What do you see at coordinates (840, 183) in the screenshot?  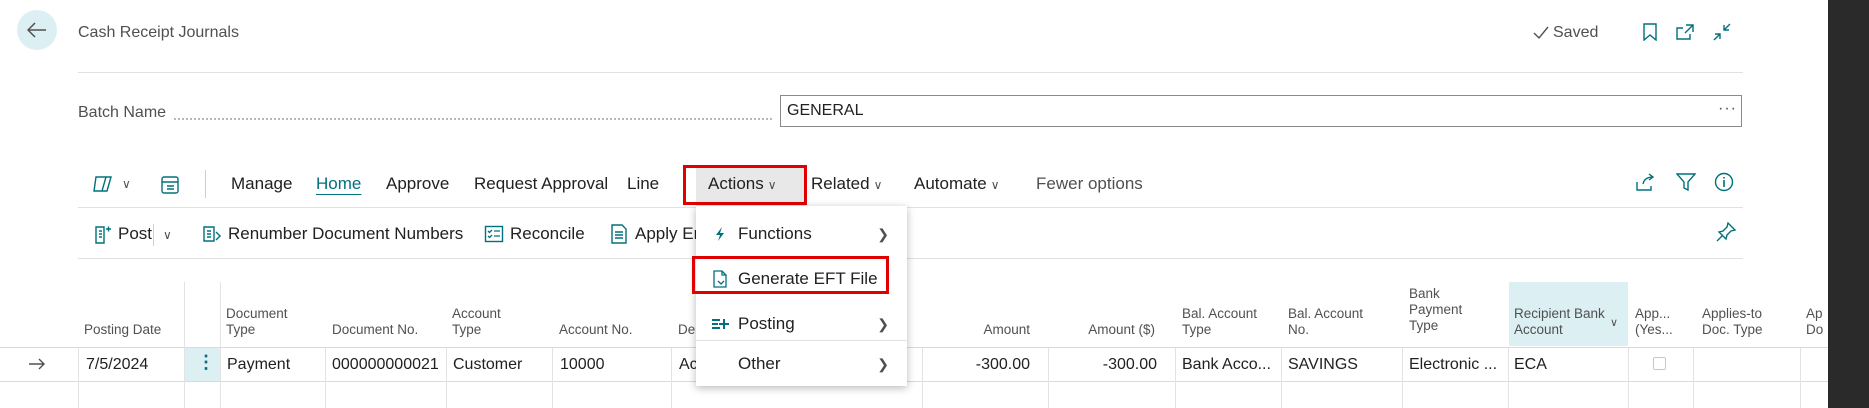 I see `tab-related-label: Related` at bounding box center [840, 183].